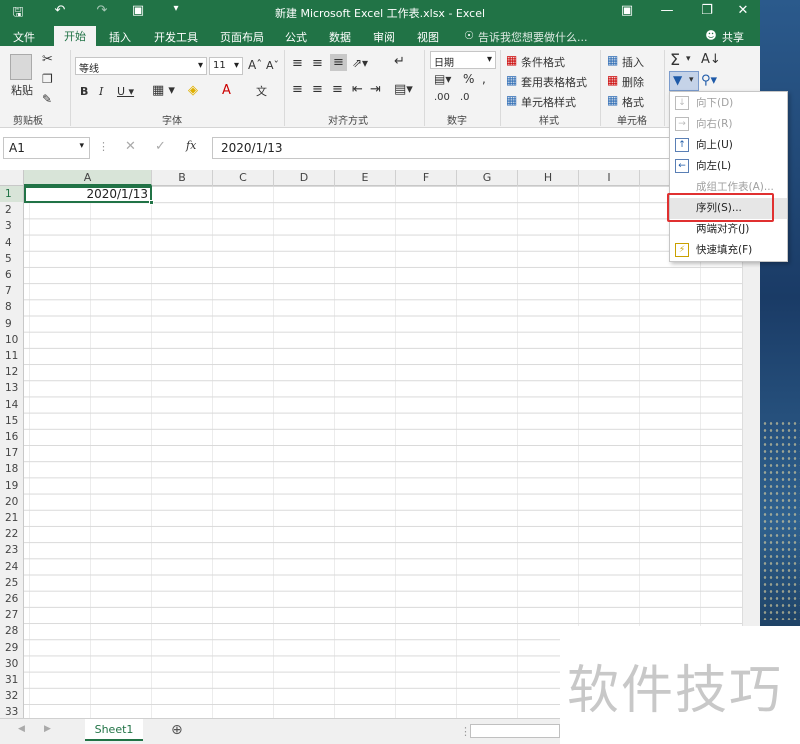 This screenshot has width=800, height=744. What do you see at coordinates (226, 90) in the screenshot?
I see `font-color-icon: A` at bounding box center [226, 90].